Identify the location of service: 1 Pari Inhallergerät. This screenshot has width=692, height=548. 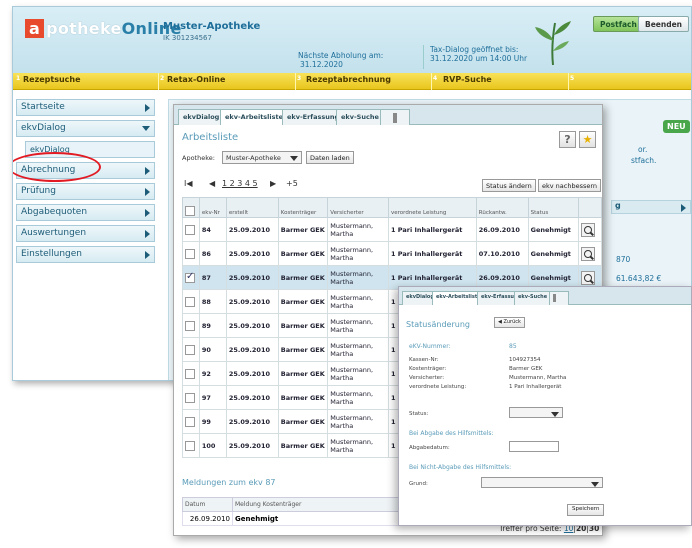
(432, 229).